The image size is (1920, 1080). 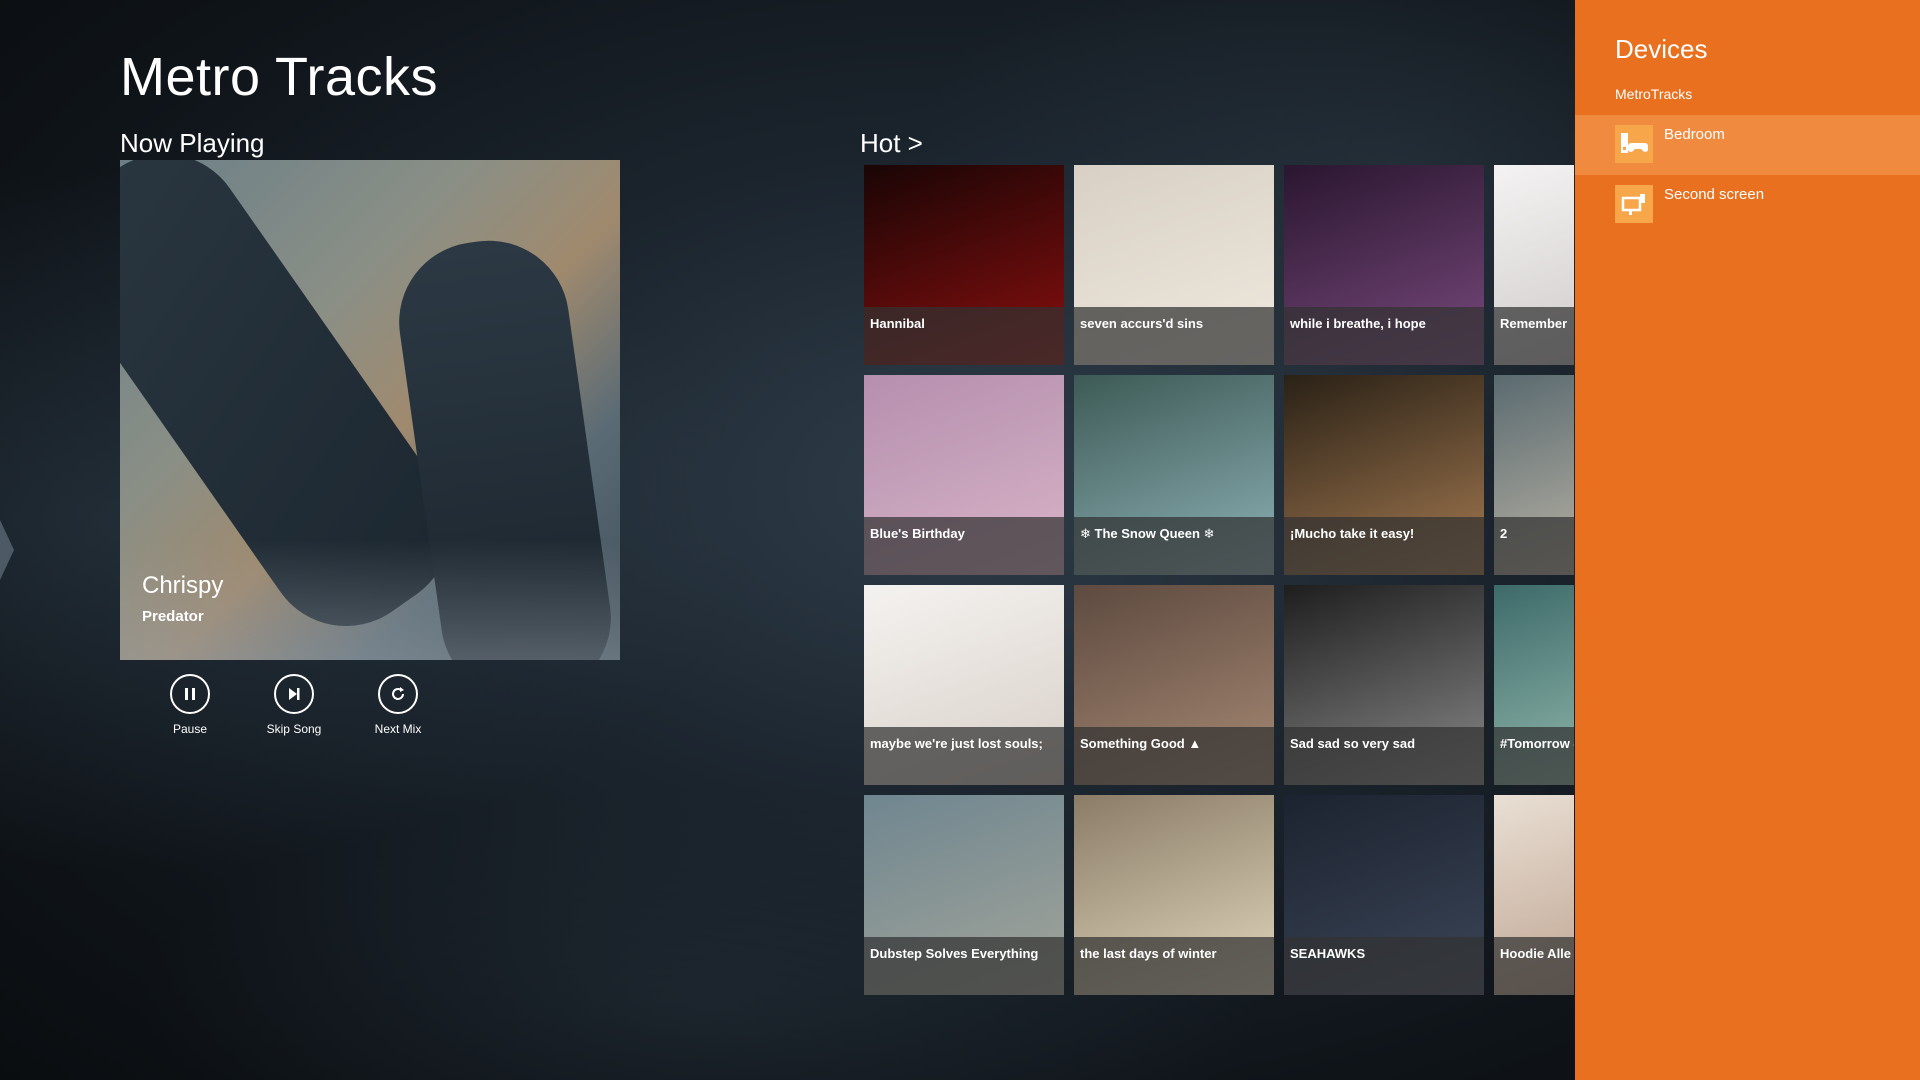 I want to click on mix-tile: ¡Mucho take it easy!, so click(x=1384, y=475).